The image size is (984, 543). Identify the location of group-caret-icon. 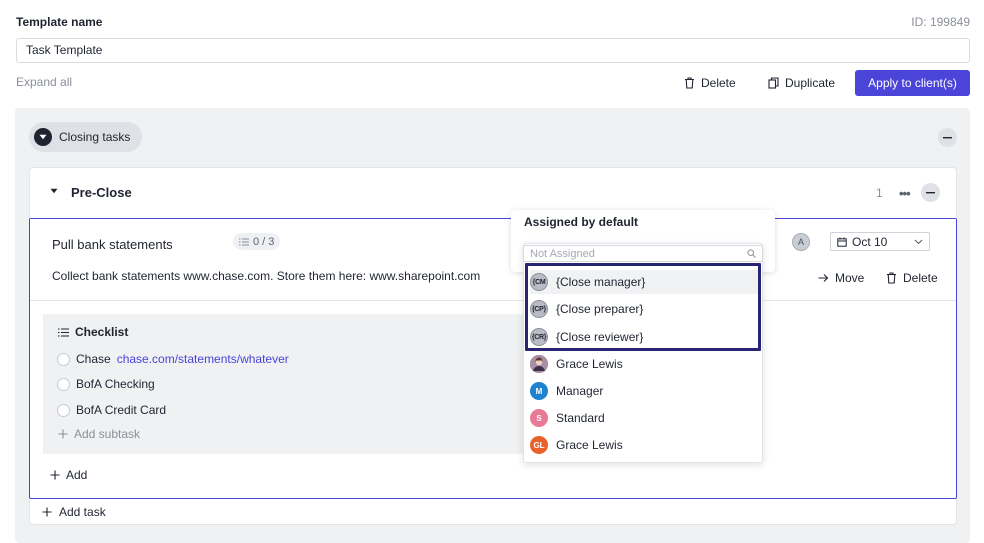
(54, 191).